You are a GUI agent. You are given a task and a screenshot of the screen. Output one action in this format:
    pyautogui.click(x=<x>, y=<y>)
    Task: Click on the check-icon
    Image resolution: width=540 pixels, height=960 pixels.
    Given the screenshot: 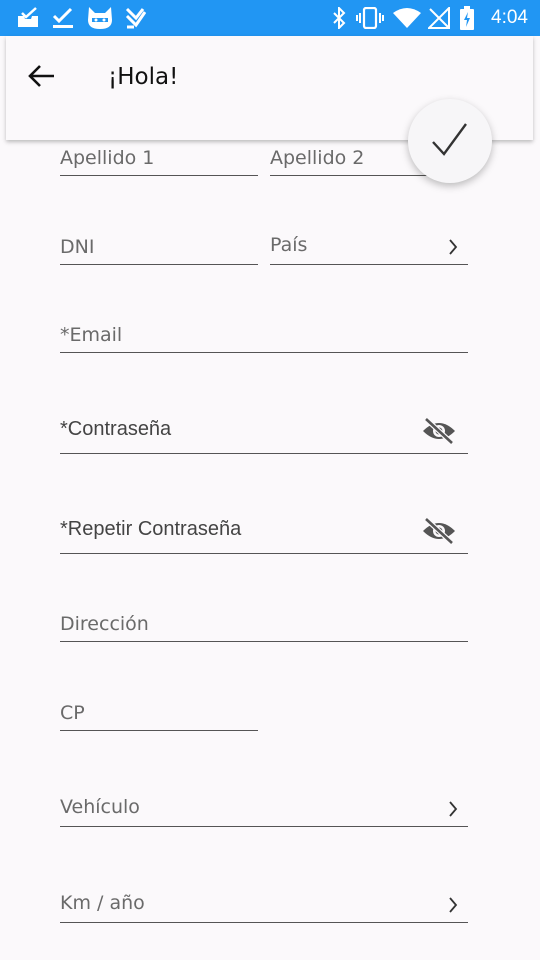 What is the action you would take?
    pyautogui.click(x=62, y=17)
    